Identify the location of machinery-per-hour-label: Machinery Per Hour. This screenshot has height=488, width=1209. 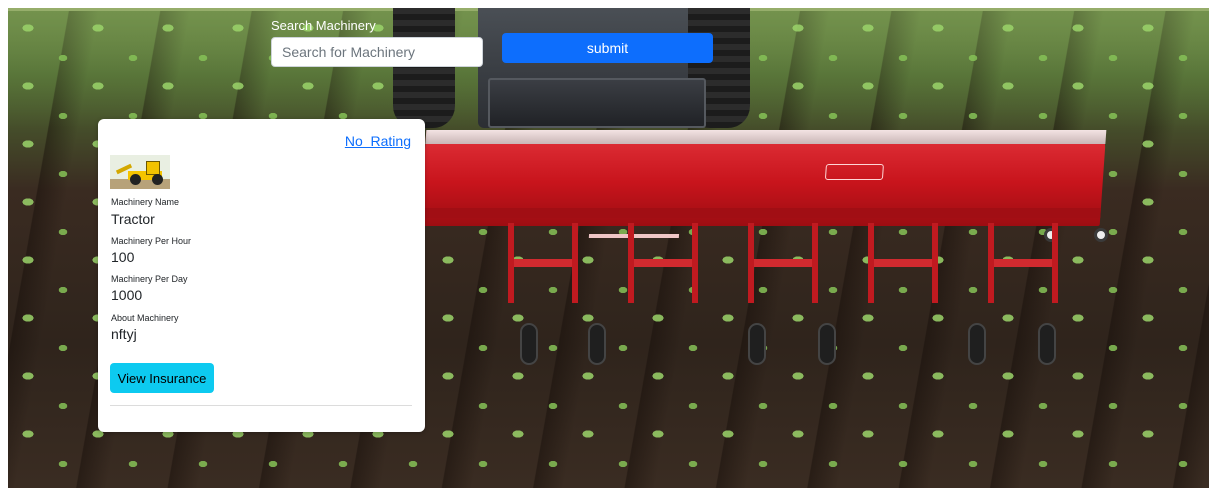
(151, 241).